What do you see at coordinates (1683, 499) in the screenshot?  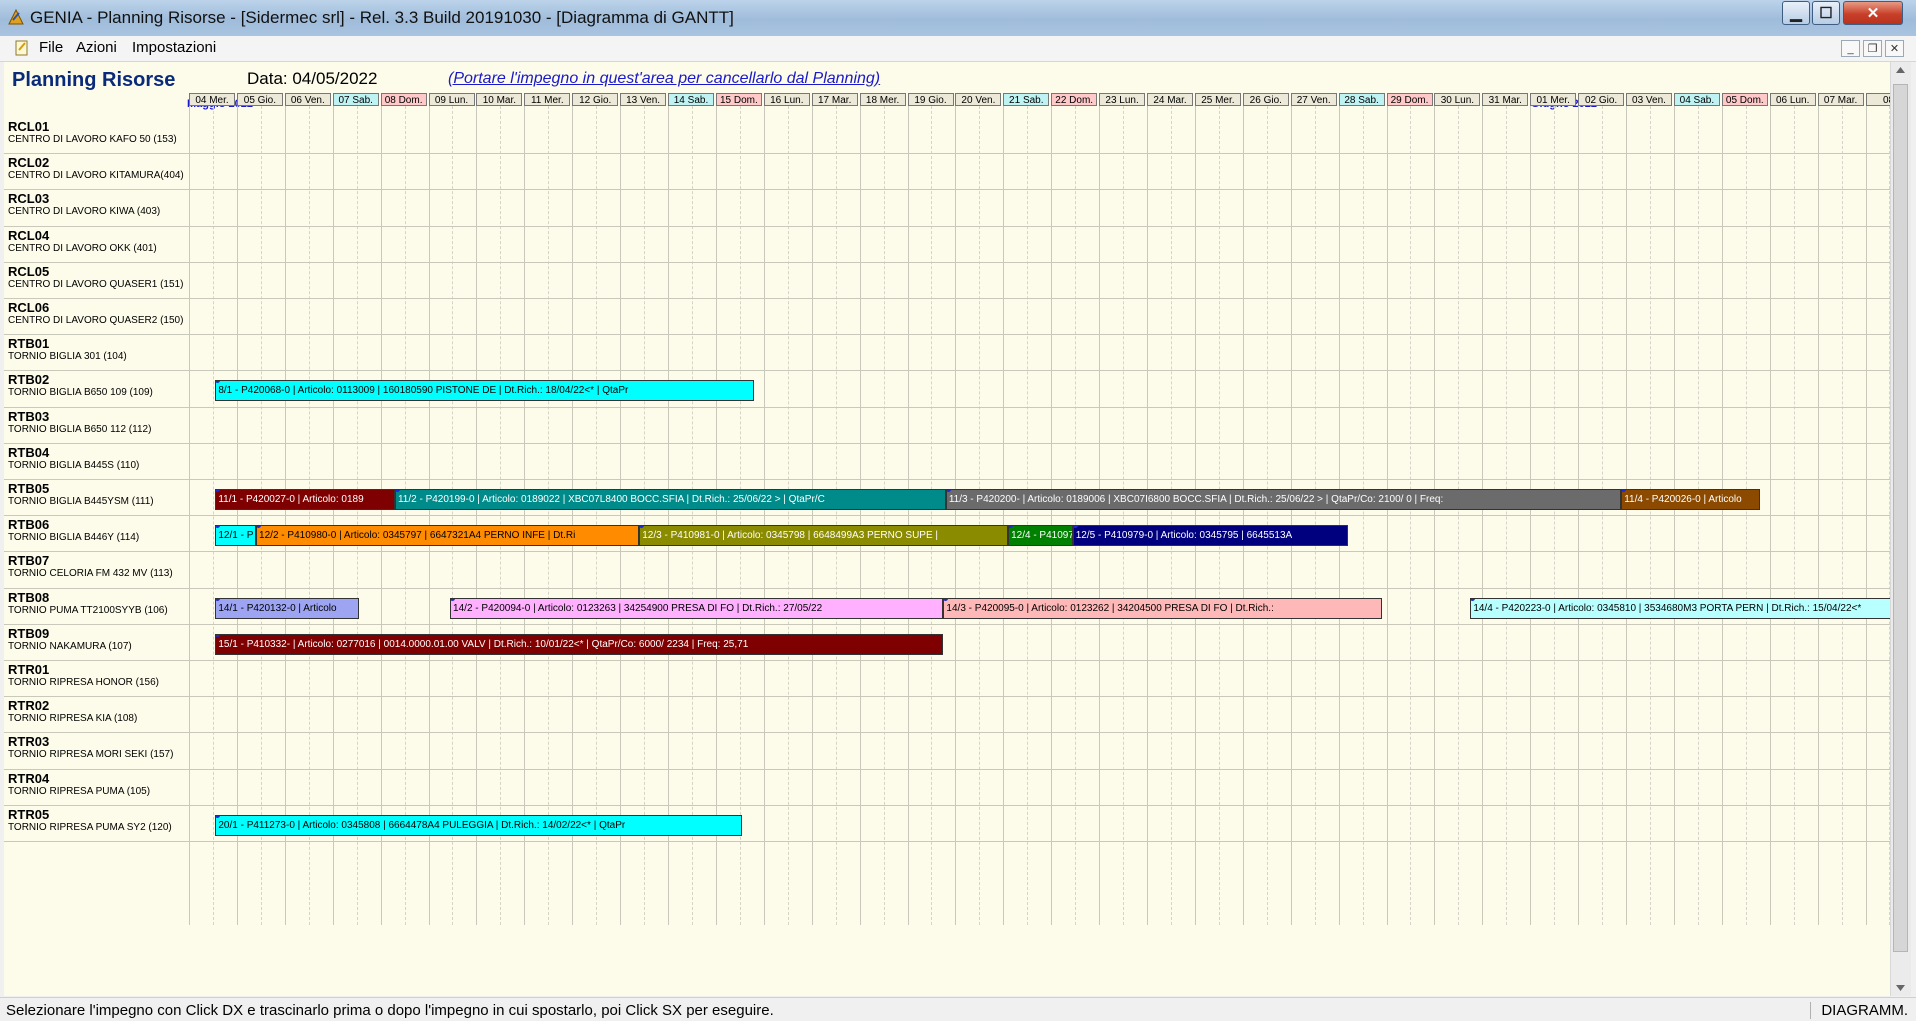 I see `task-label: 11/4 - P420026-0 | Articolo` at bounding box center [1683, 499].